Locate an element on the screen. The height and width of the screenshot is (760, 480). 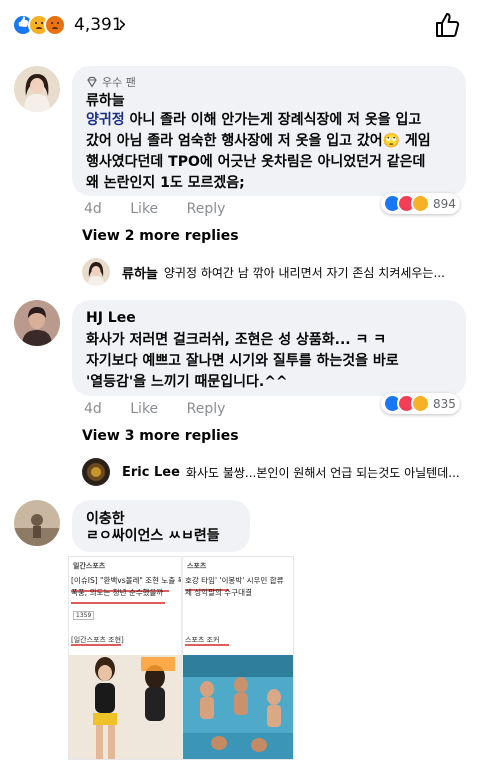
wow-reaction-icon is located at coordinates (420, 203).